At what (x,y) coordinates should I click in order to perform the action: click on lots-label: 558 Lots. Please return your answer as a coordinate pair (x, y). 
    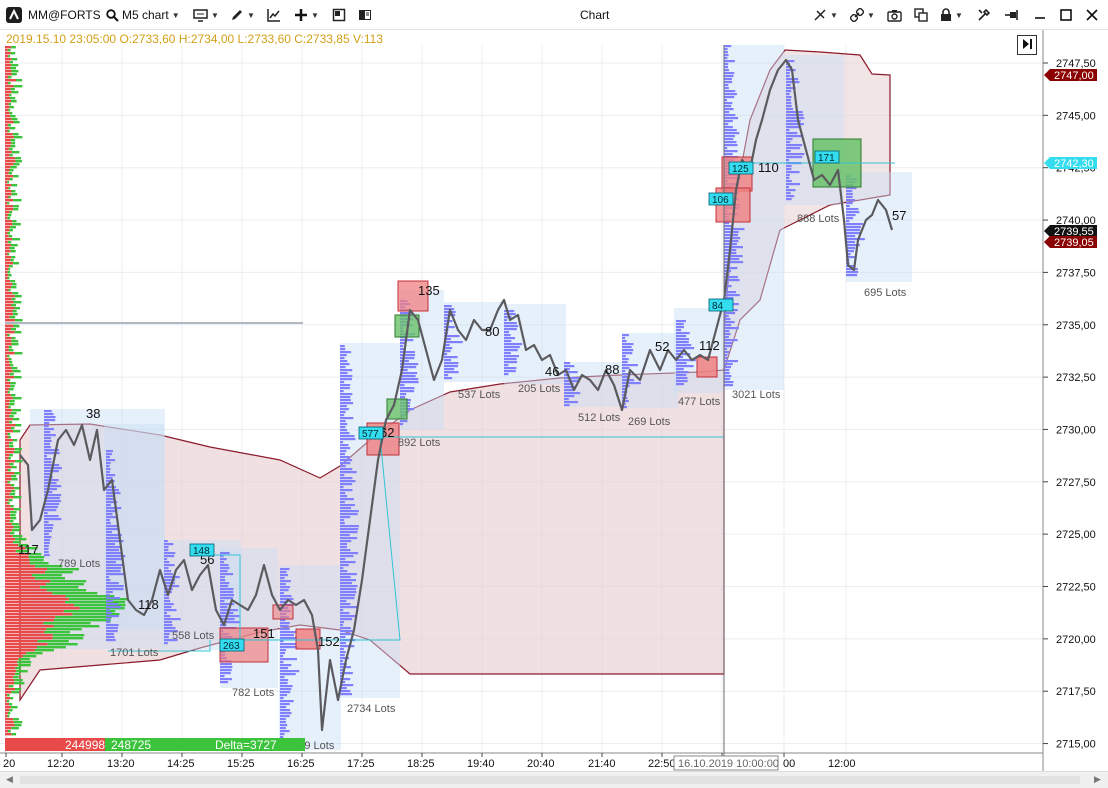
    Looking at the image, I should click on (193, 636).